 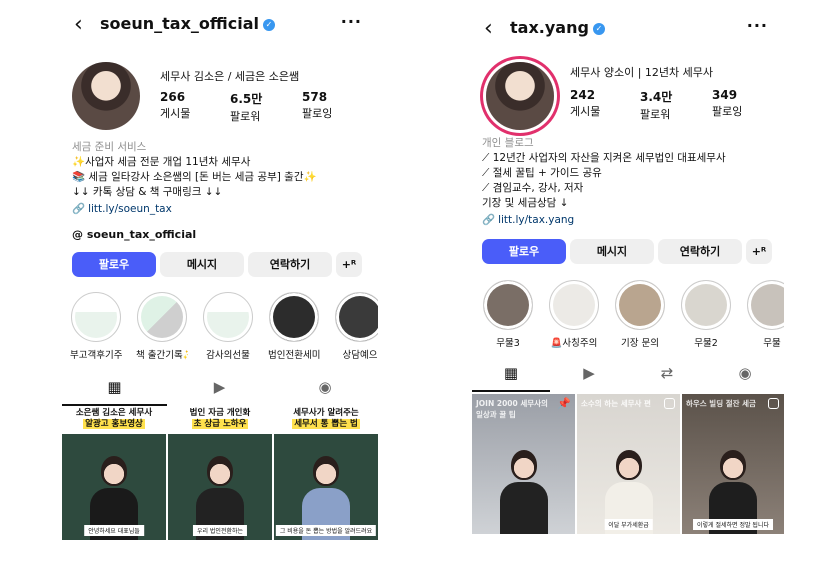 What do you see at coordinates (114, 473) in the screenshot?
I see `post-tile: 소은쌤 김소은 세무사 알광고 홍보영상 안녕하세요 대표님들` at bounding box center [114, 473].